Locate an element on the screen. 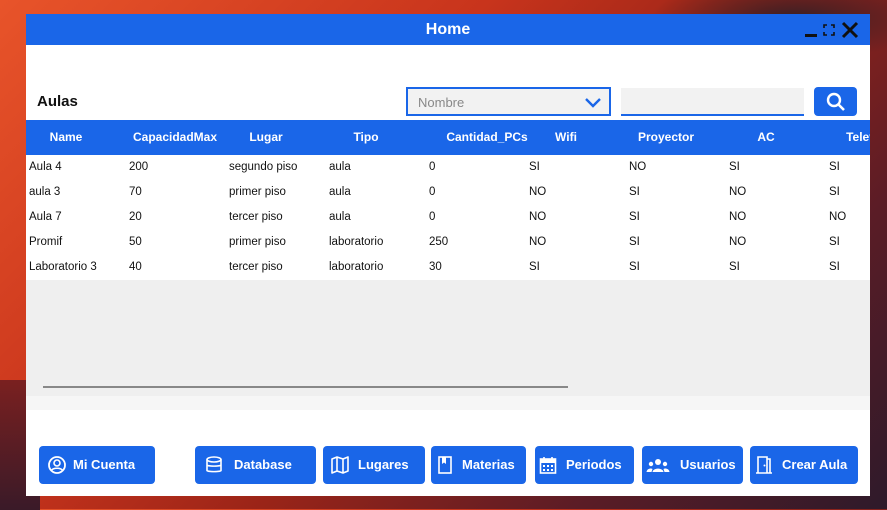 The image size is (887, 510). minimize-icon is located at coordinates (811, 31).